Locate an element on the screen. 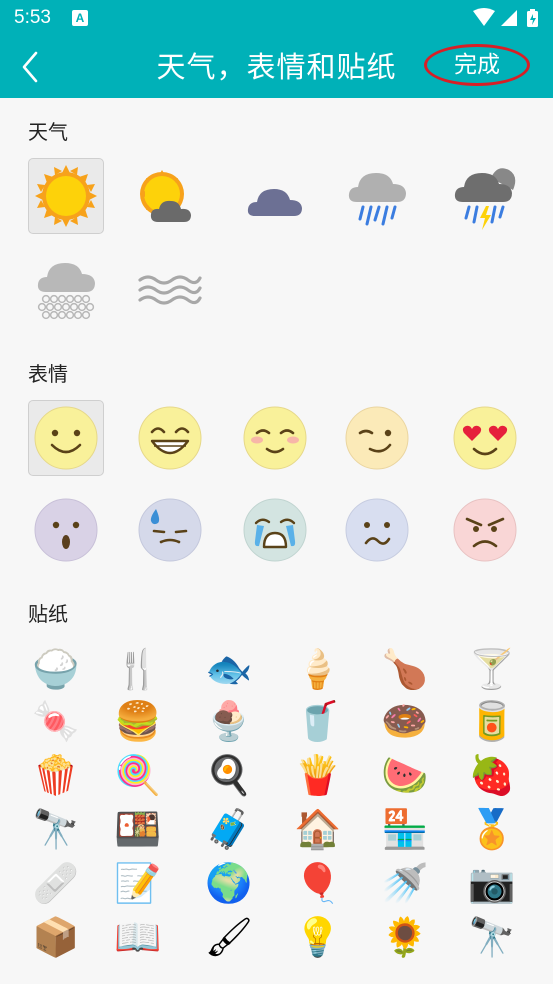  emoji-grin is located at coordinates (170, 438).